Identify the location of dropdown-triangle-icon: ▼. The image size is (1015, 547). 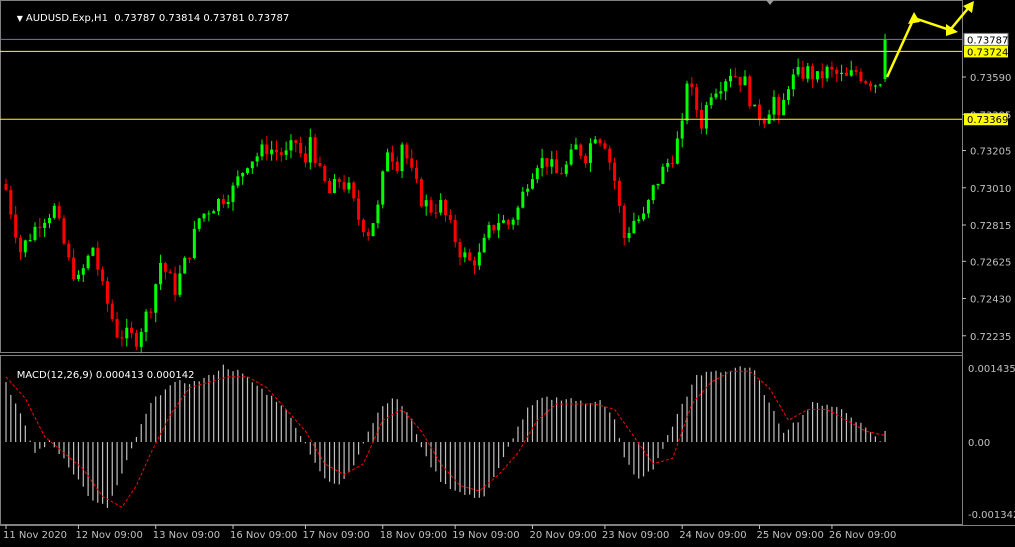
(20, 18).